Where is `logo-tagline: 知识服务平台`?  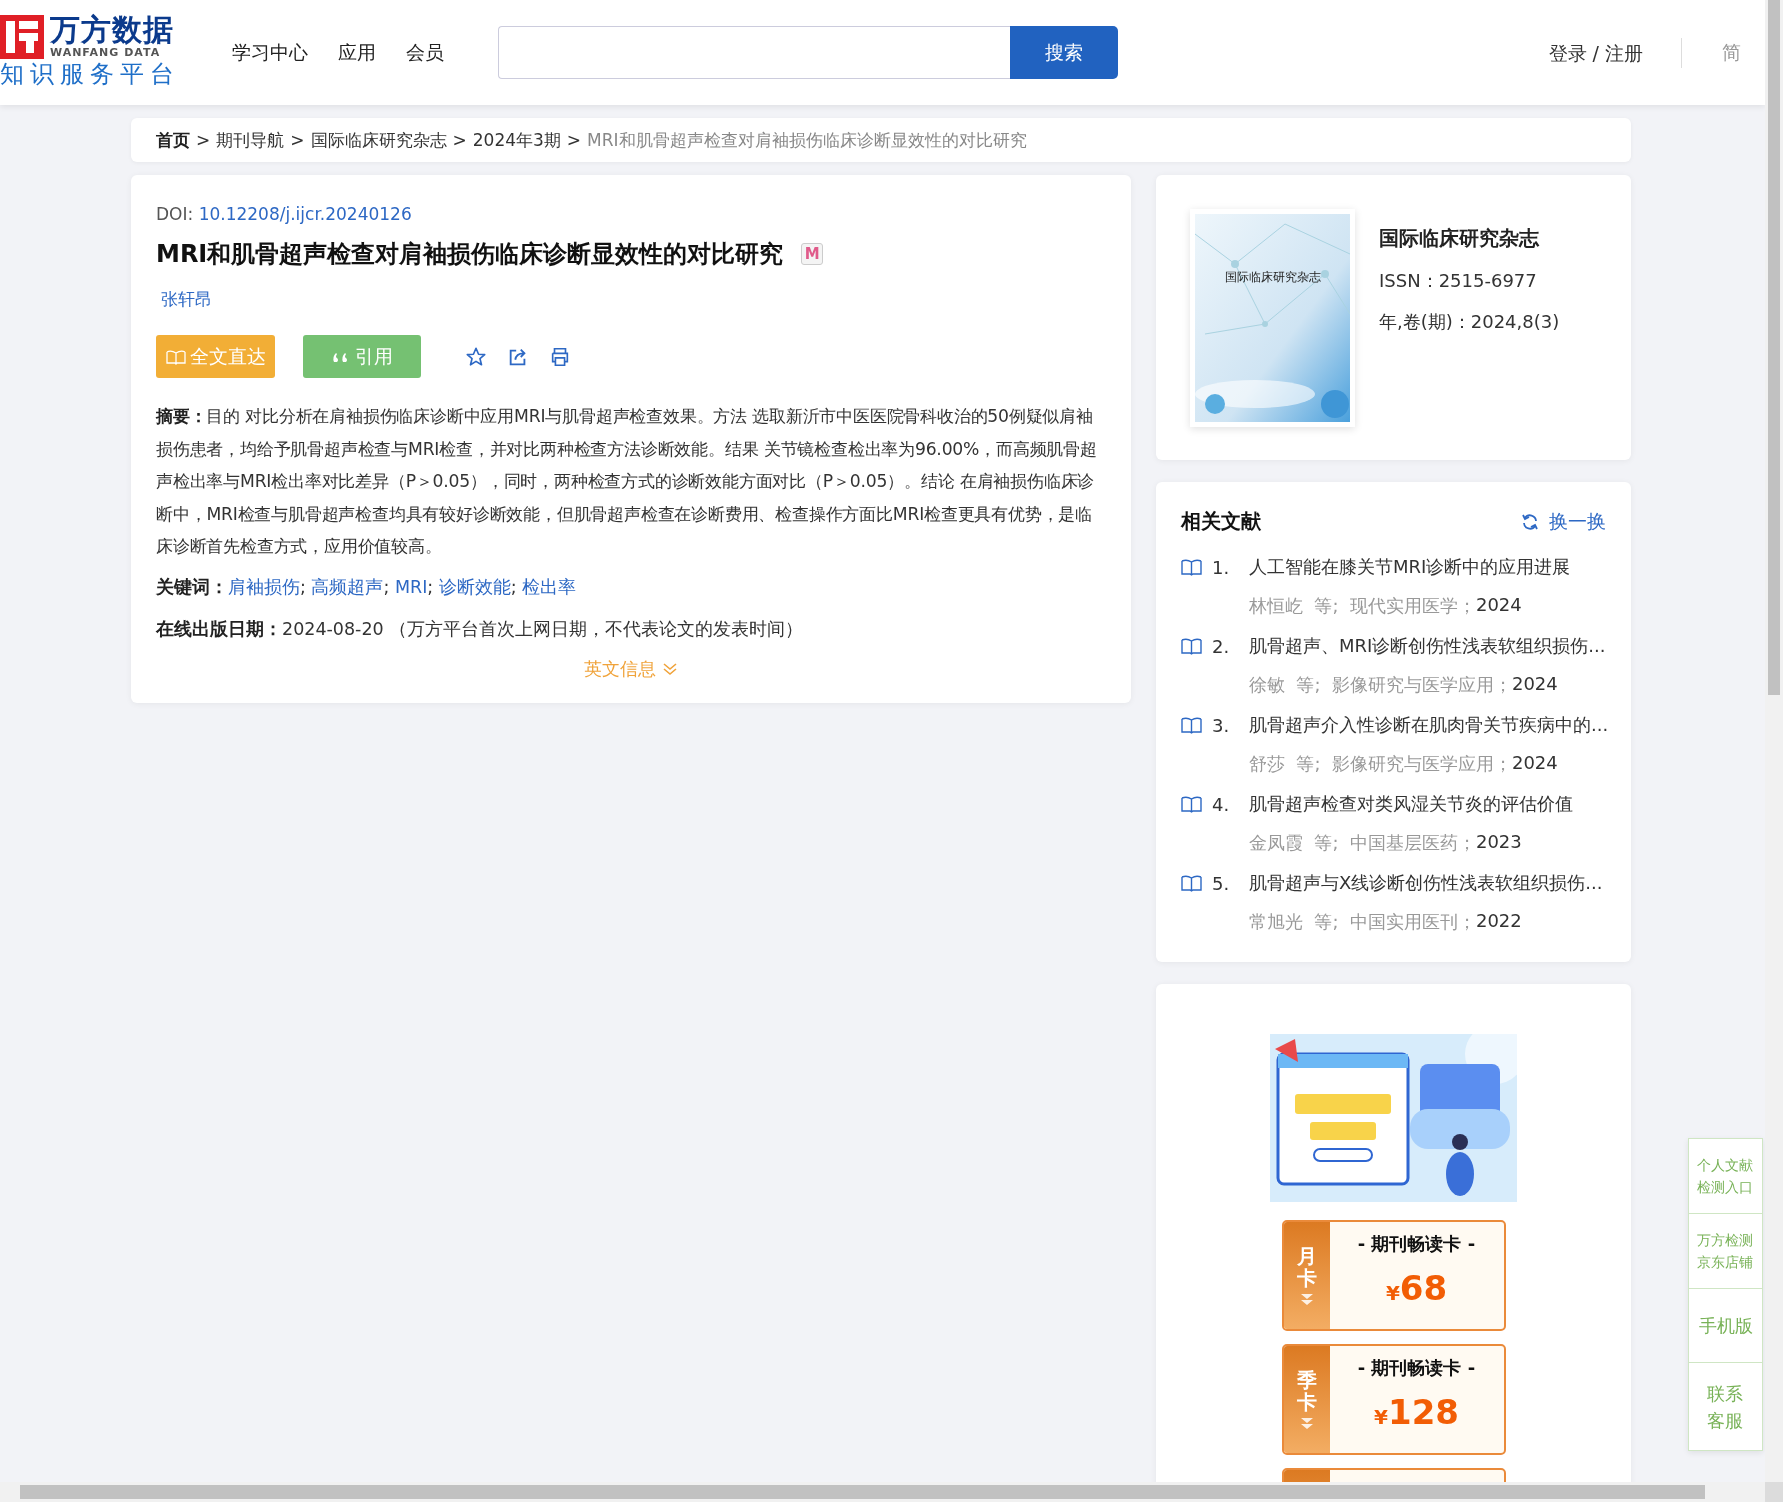 logo-tagline: 知识服务平台 is located at coordinates (90, 74).